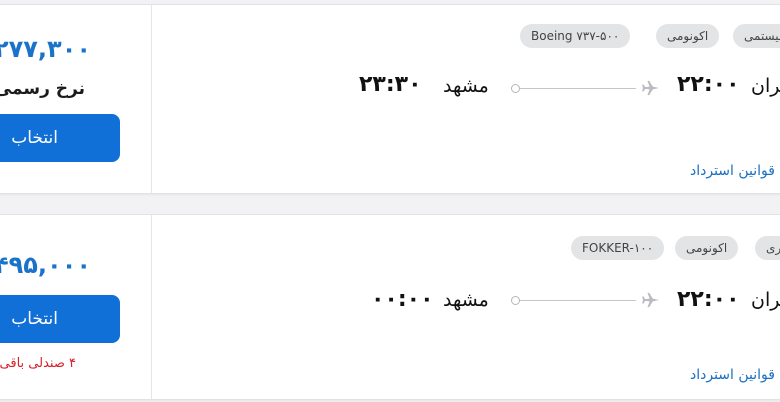 Image resolution: width=780 pixels, height=402 pixels. I want to click on seats-left-label: ۴ صندلی باقی, so click(38, 363).